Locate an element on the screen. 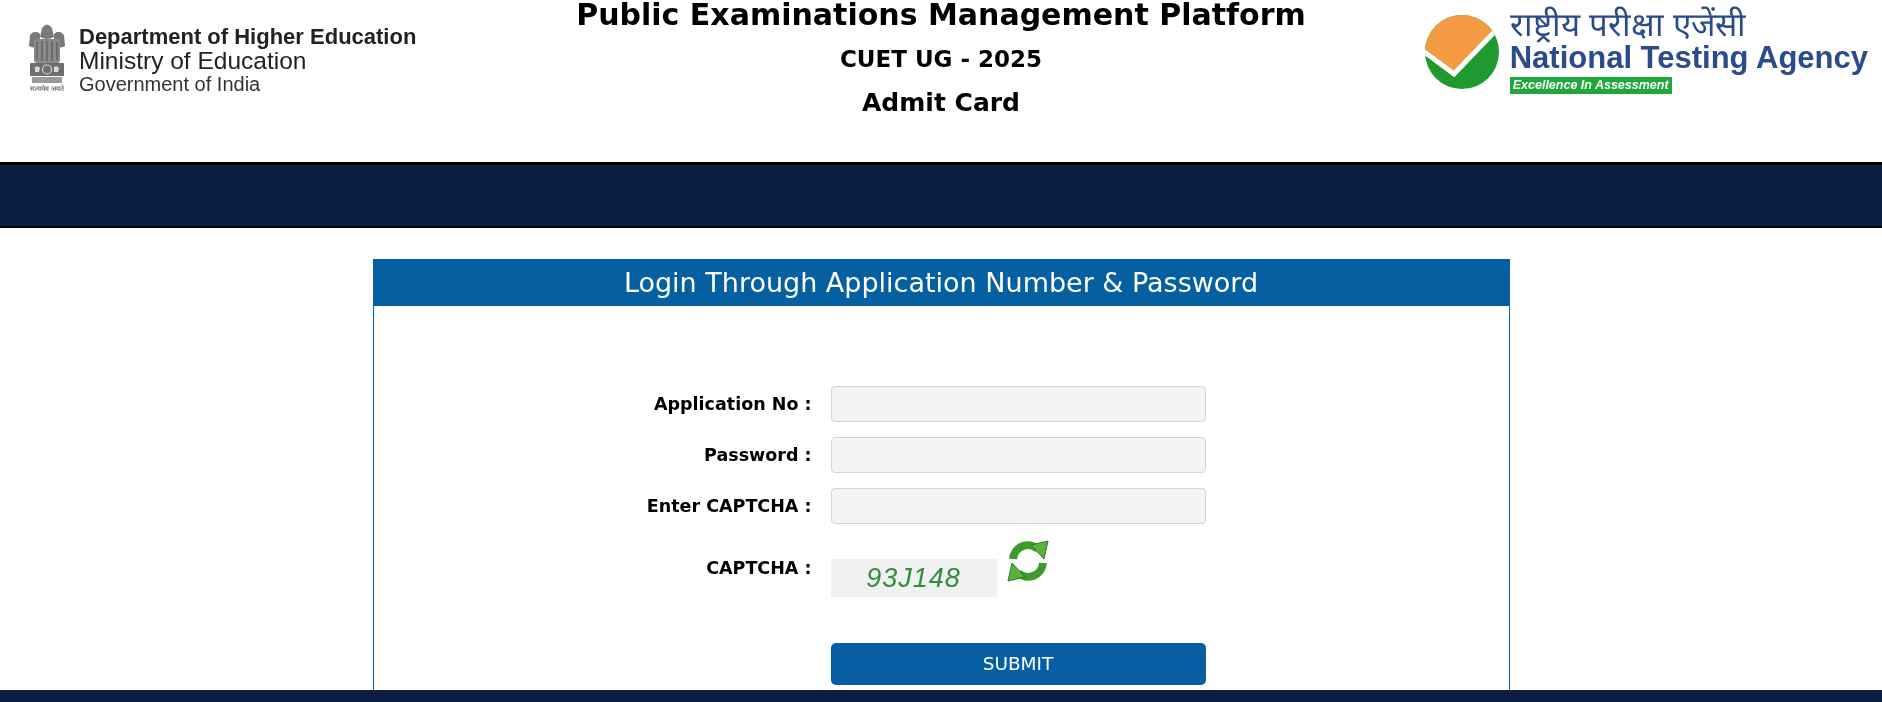 This screenshot has width=1882, height=702. page-title: Admit Card is located at coordinates (941, 103).